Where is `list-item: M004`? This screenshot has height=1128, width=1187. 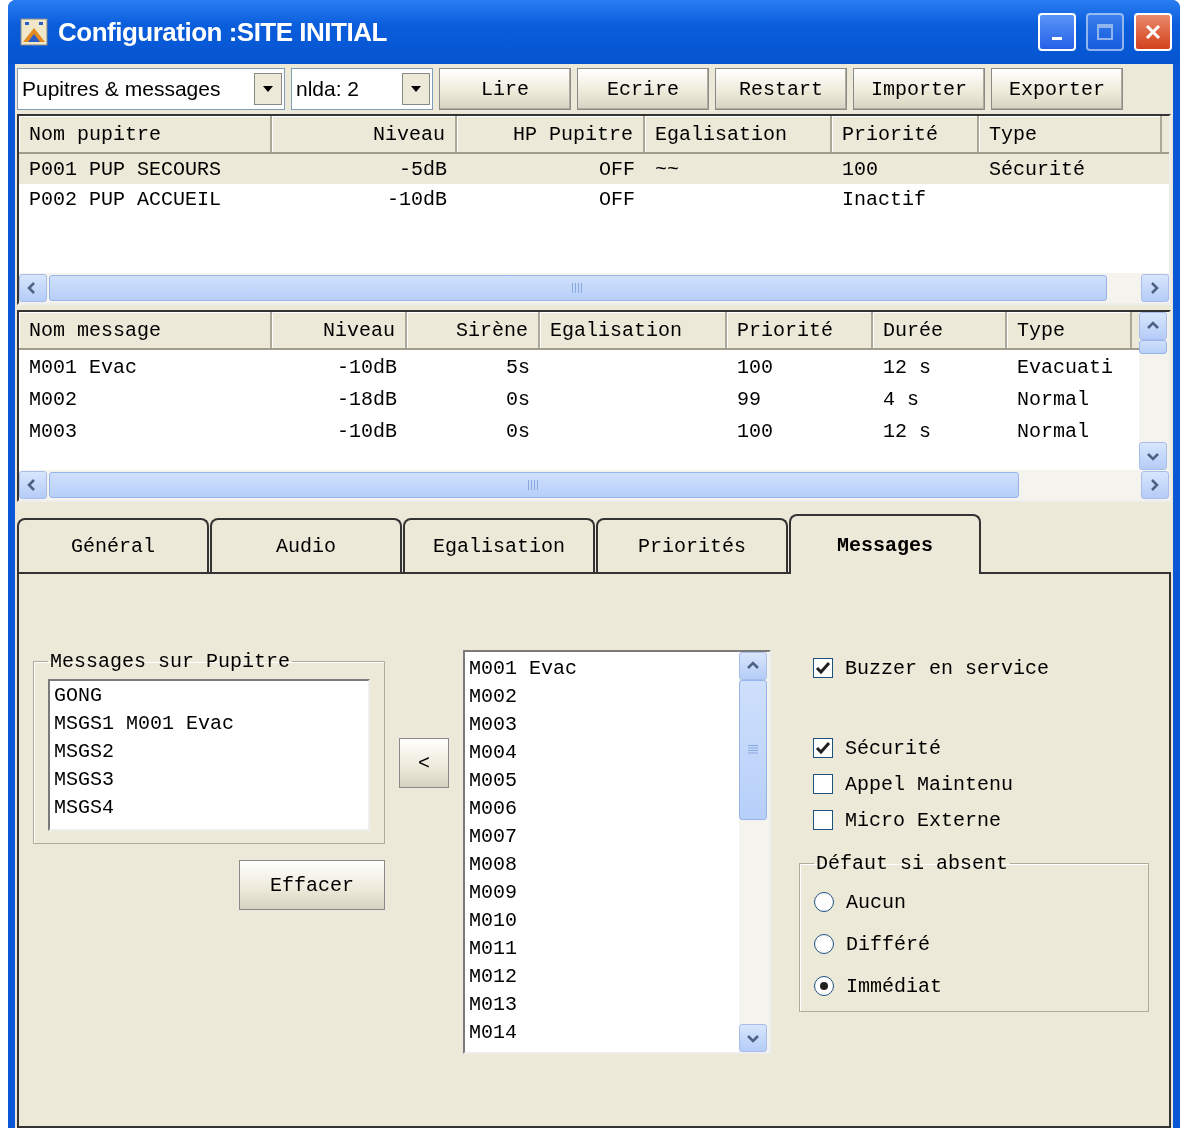 list-item: M004 is located at coordinates (602, 752).